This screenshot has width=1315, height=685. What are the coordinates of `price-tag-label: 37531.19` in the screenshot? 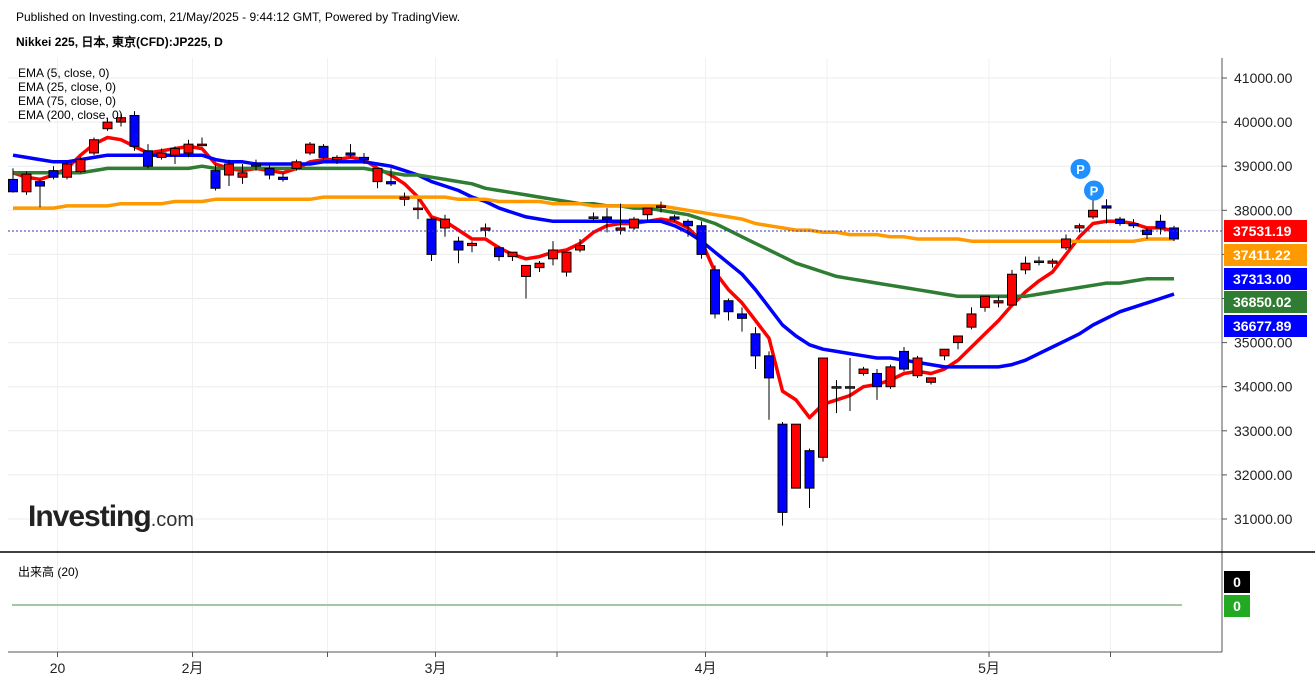 It's located at (1262, 231).